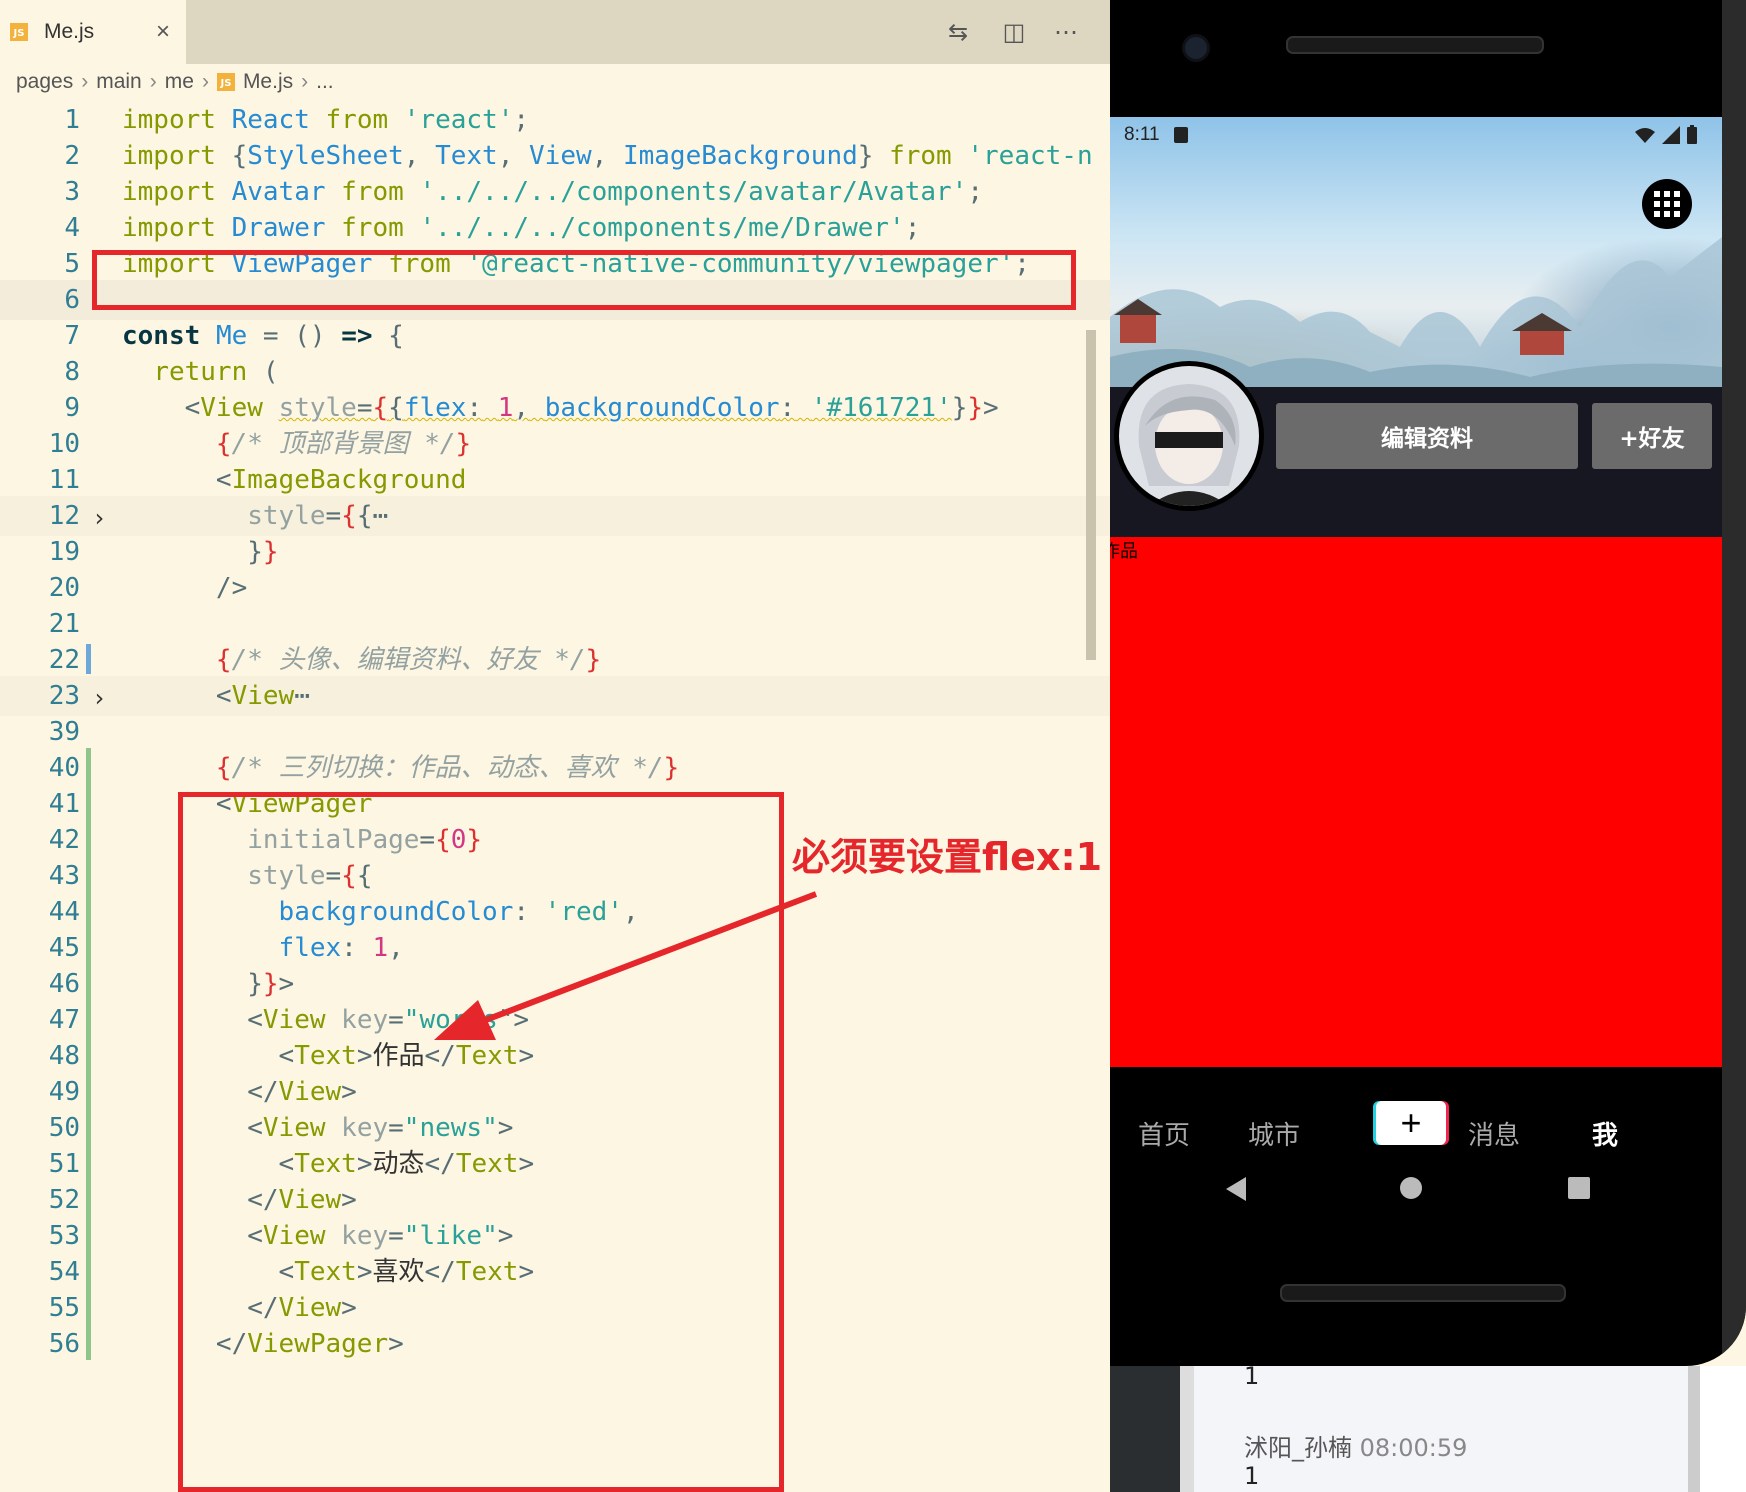 The width and height of the screenshot is (1746, 1492). Describe the element at coordinates (1440, 1427) in the screenshot. I see `chat-panel: 1 沭阳_孙楠 08:00:59 1` at that location.